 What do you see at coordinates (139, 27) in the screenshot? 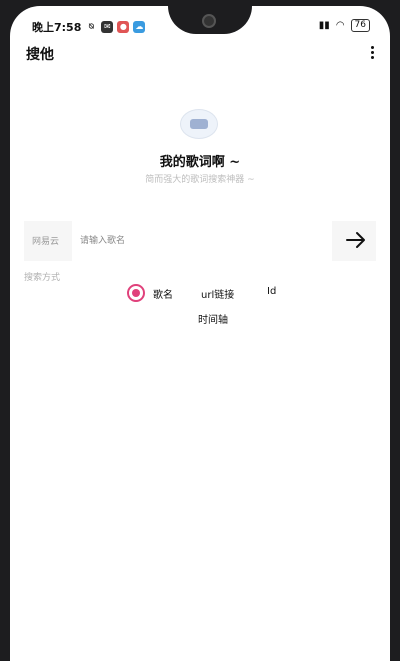
I see `cloud-notification-icon: ☁` at bounding box center [139, 27].